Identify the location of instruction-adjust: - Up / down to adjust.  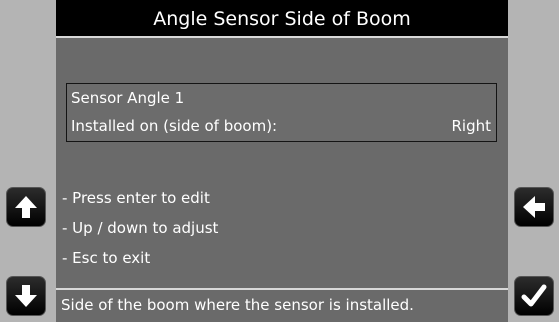
(140, 228).